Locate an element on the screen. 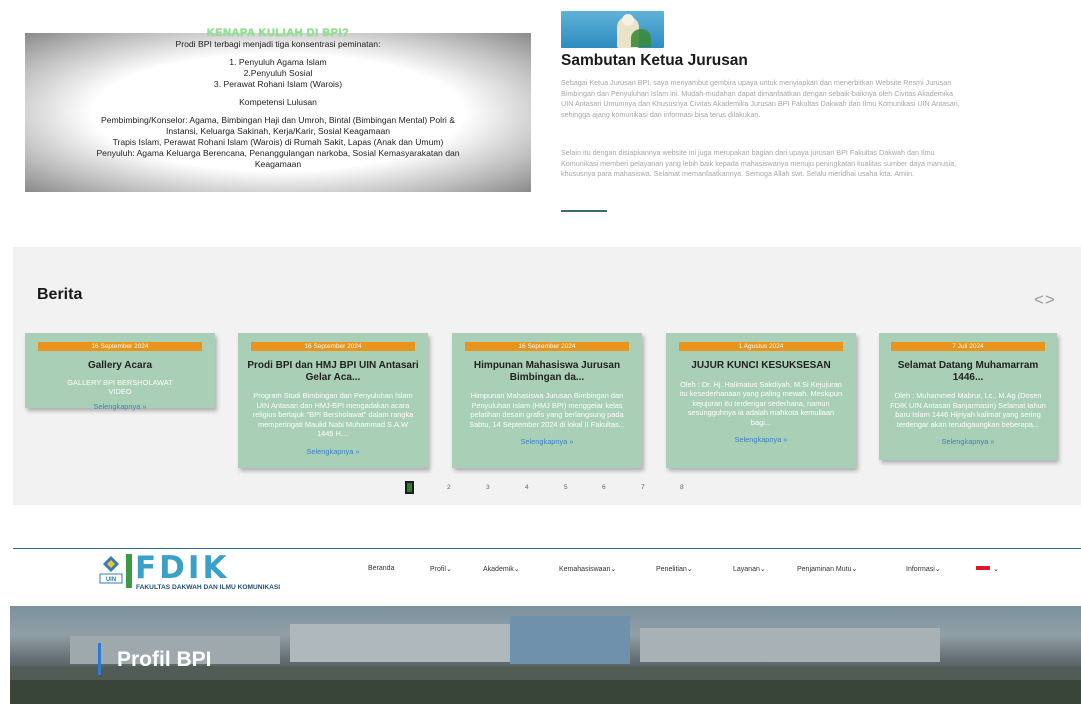 Image resolution: width=1081 pixels, height=704 pixels. nav-penjaminan-mutu: Penjaminan Mutu⌄ is located at coordinates (827, 569).